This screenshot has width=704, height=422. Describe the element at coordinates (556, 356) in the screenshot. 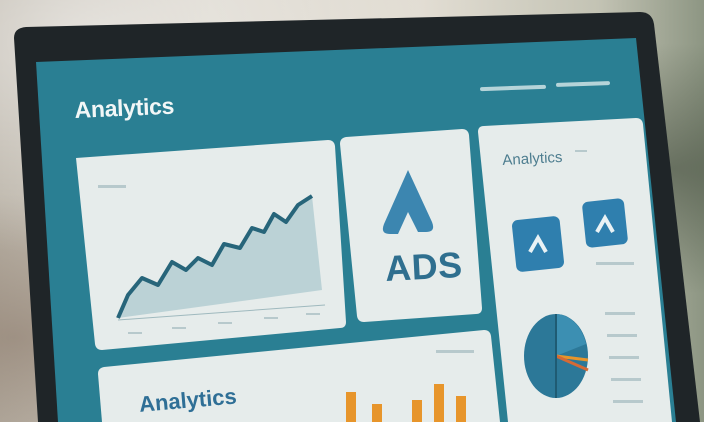

I see `pie-chart-icon` at that location.